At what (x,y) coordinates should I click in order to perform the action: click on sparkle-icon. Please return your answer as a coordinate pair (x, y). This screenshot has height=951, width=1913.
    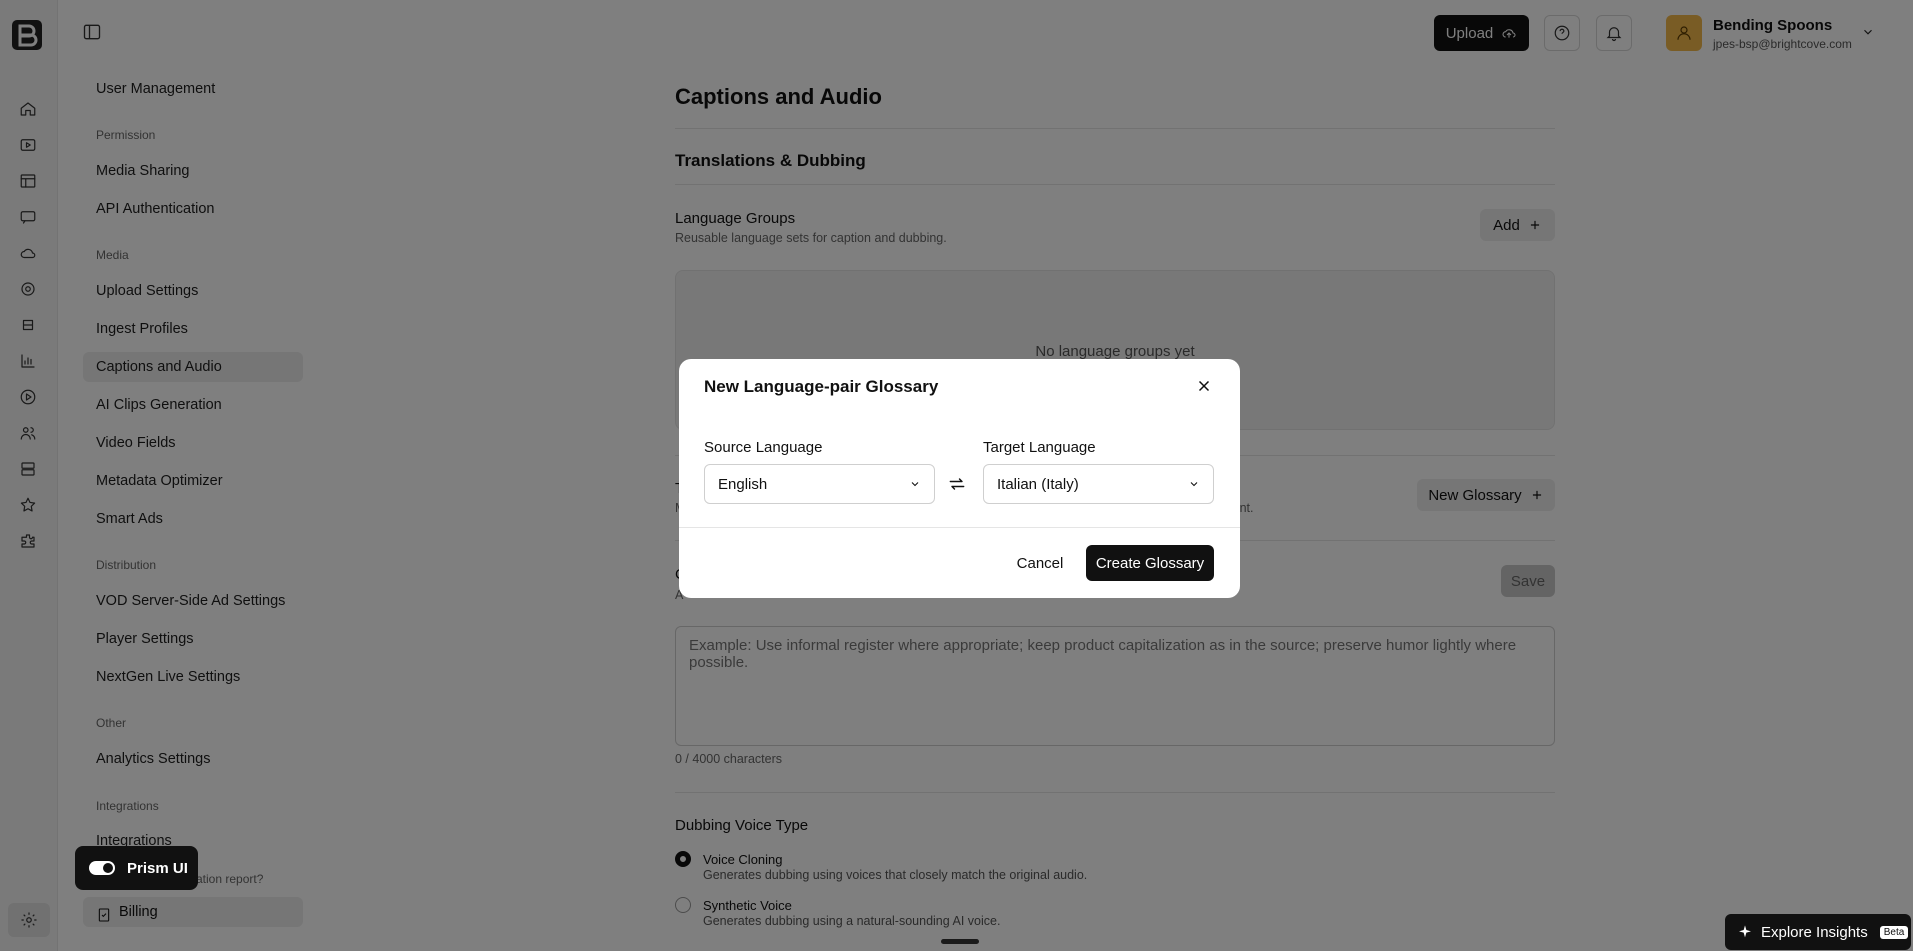
    Looking at the image, I should click on (1745, 931).